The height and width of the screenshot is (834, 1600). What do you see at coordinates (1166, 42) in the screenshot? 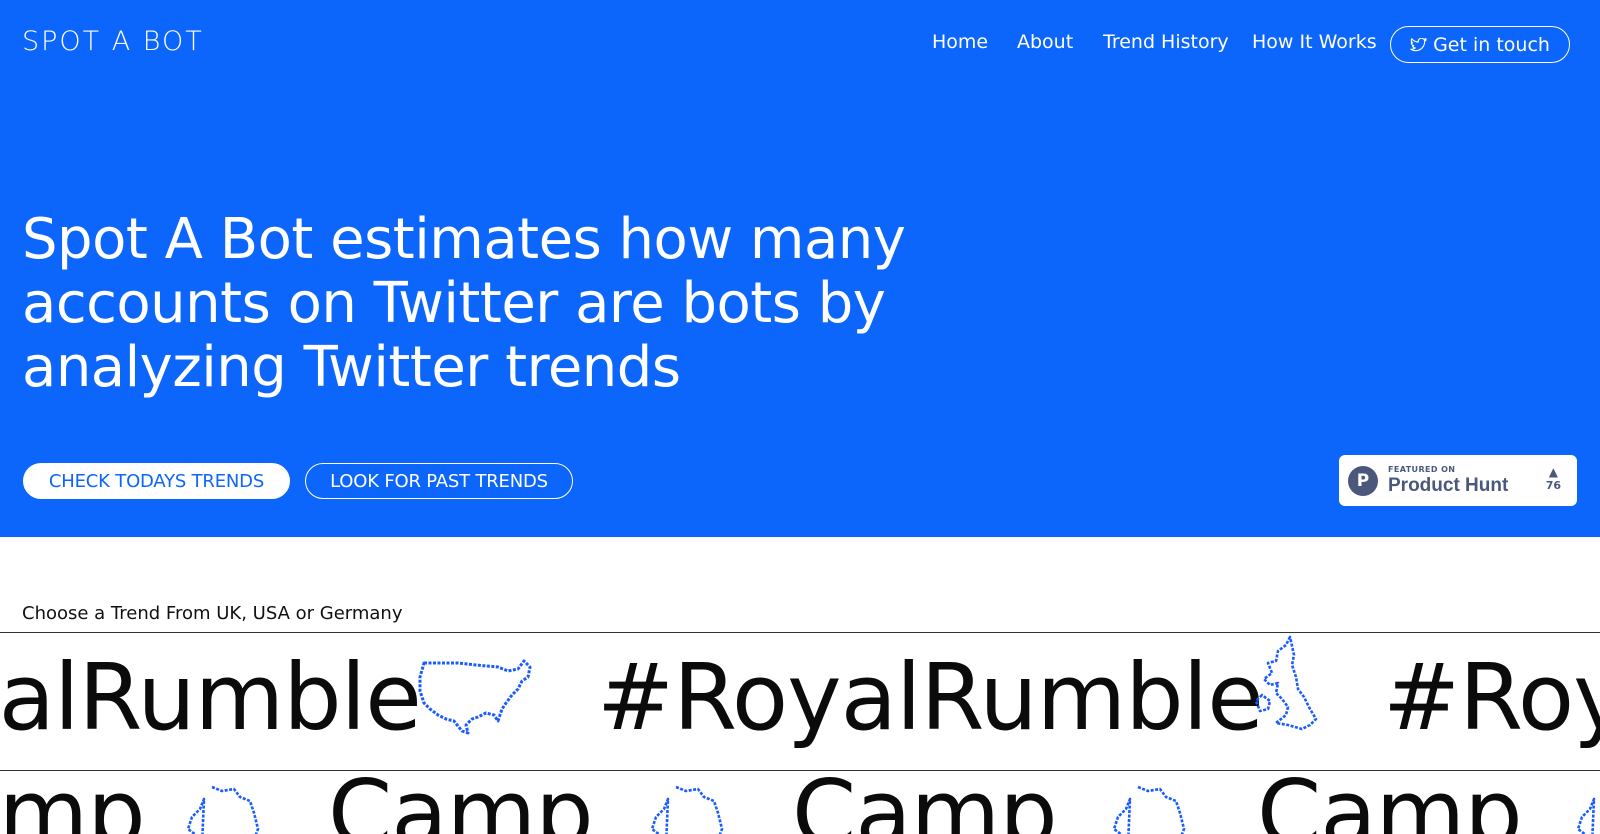
I see `nav-trend-history: Trend History` at bounding box center [1166, 42].